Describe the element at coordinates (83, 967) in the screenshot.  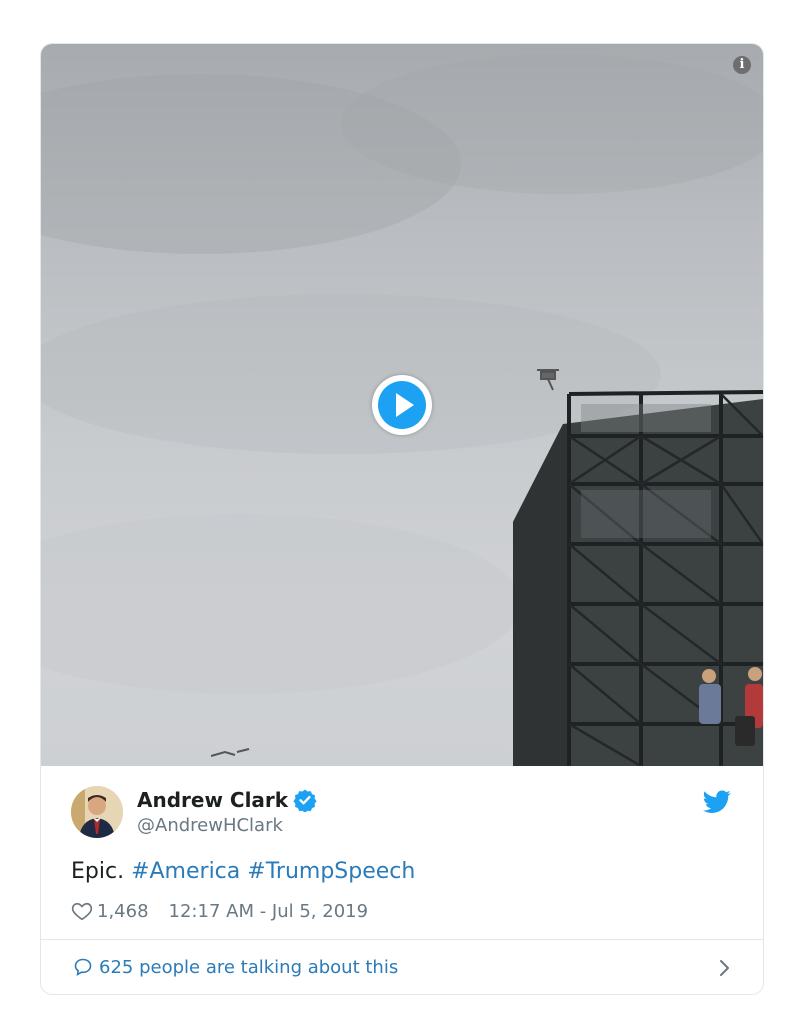
I see `speech-bubble-icon` at that location.